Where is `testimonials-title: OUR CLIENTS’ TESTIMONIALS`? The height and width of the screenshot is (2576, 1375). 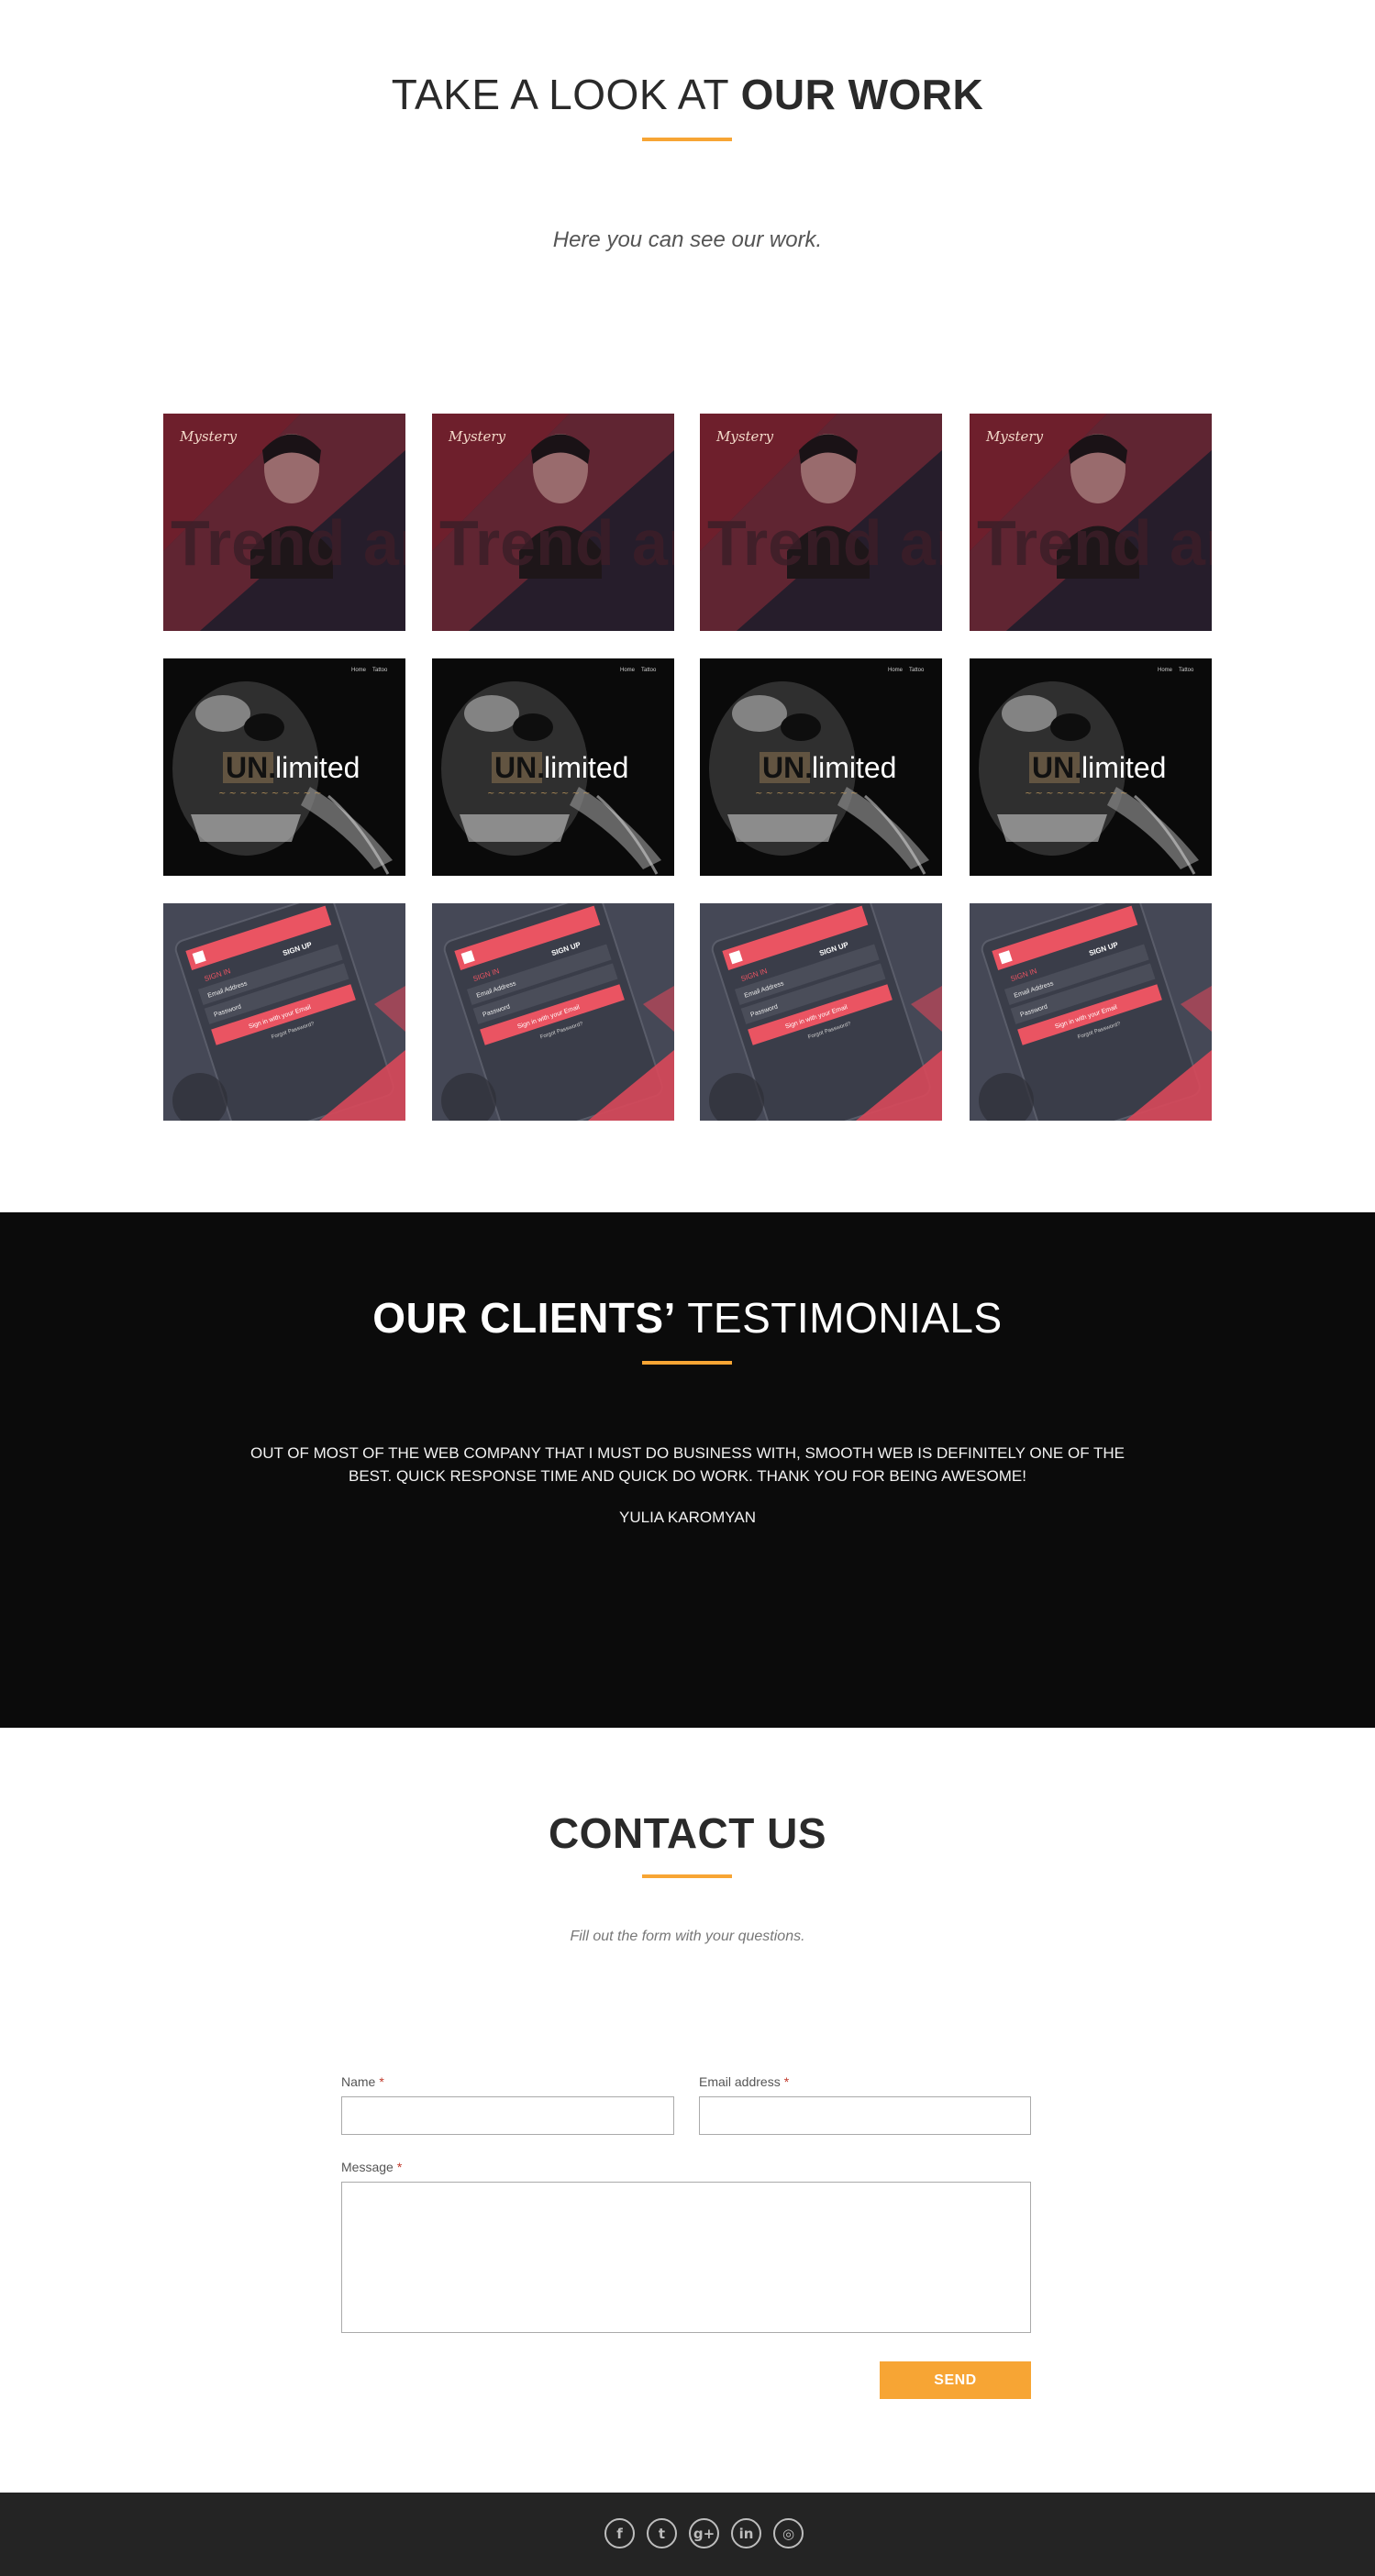 testimonials-title: OUR CLIENTS’ TESTIMONIALS is located at coordinates (687, 1318).